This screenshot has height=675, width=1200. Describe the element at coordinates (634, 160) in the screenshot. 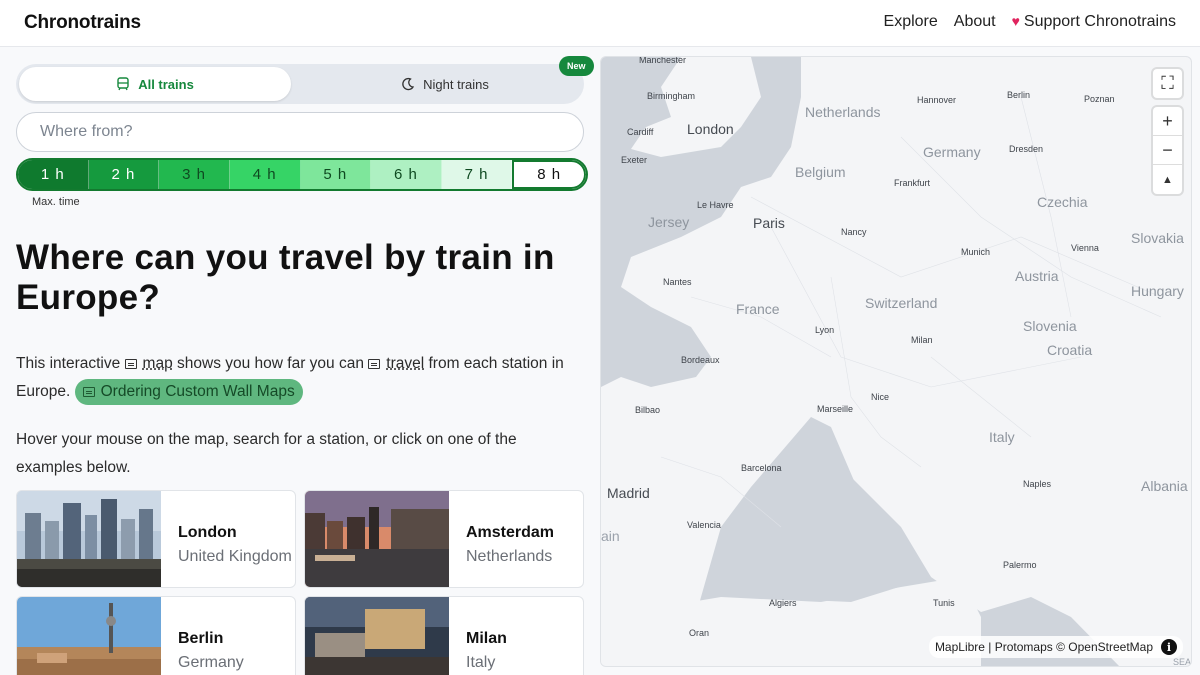

I see `map-city-label: Exeter` at that location.